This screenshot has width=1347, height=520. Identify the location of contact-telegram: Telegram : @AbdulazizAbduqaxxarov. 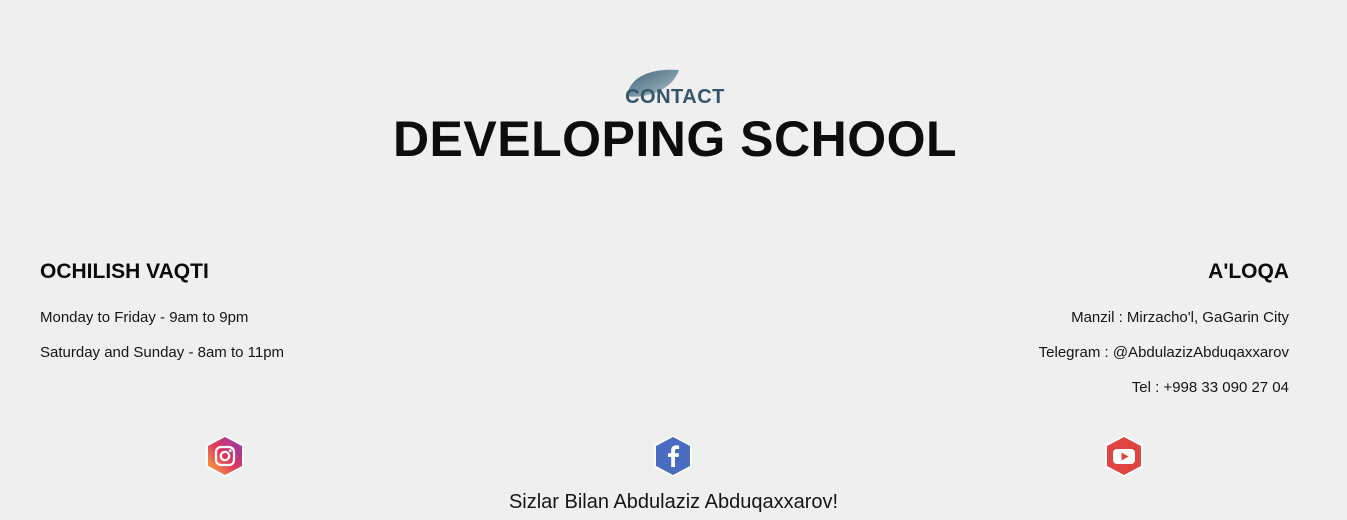
(1039, 352).